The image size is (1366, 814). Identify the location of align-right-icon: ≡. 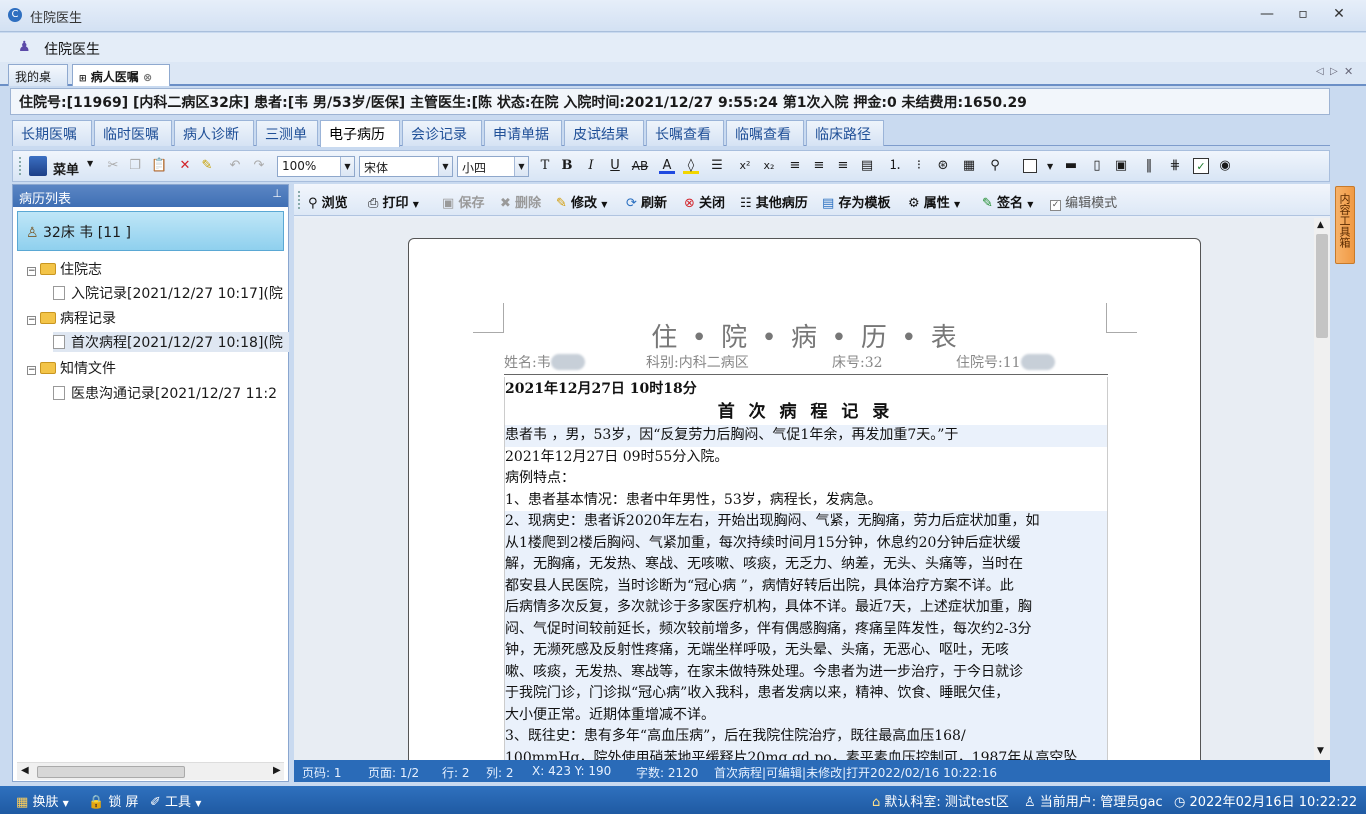
(843, 166).